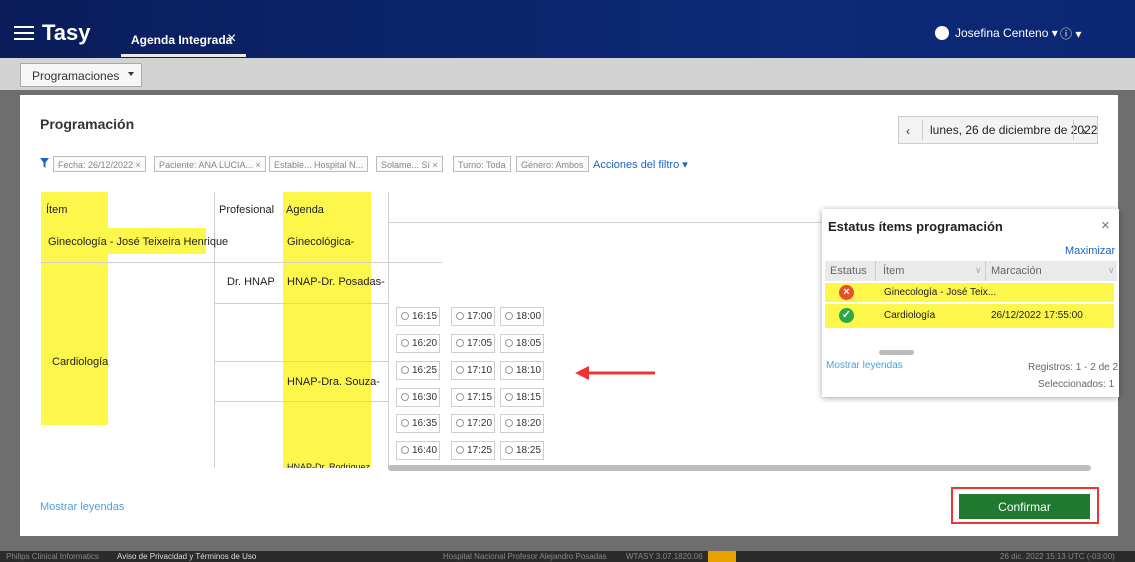  What do you see at coordinates (231, 39) in the screenshot?
I see `tab-close-icon: ×` at bounding box center [231, 39].